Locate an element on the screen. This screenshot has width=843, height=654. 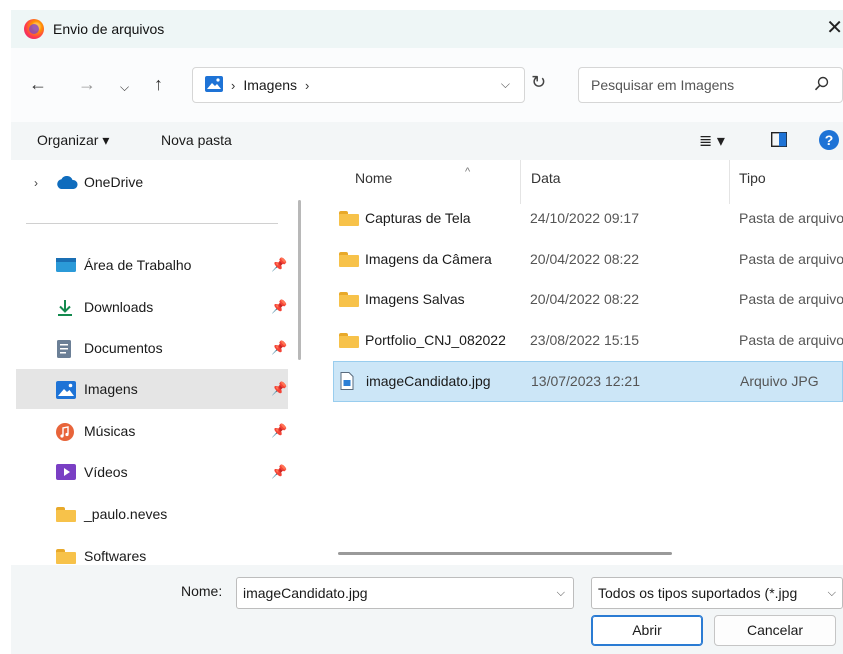
forward-arrow-icon: → is located at coordinates (87, 84).